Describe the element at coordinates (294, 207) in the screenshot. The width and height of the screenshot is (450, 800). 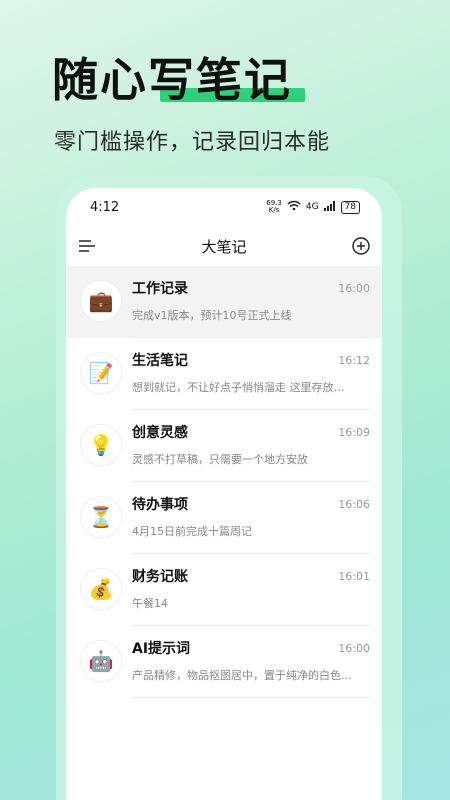
I see `wifi-icon` at that location.